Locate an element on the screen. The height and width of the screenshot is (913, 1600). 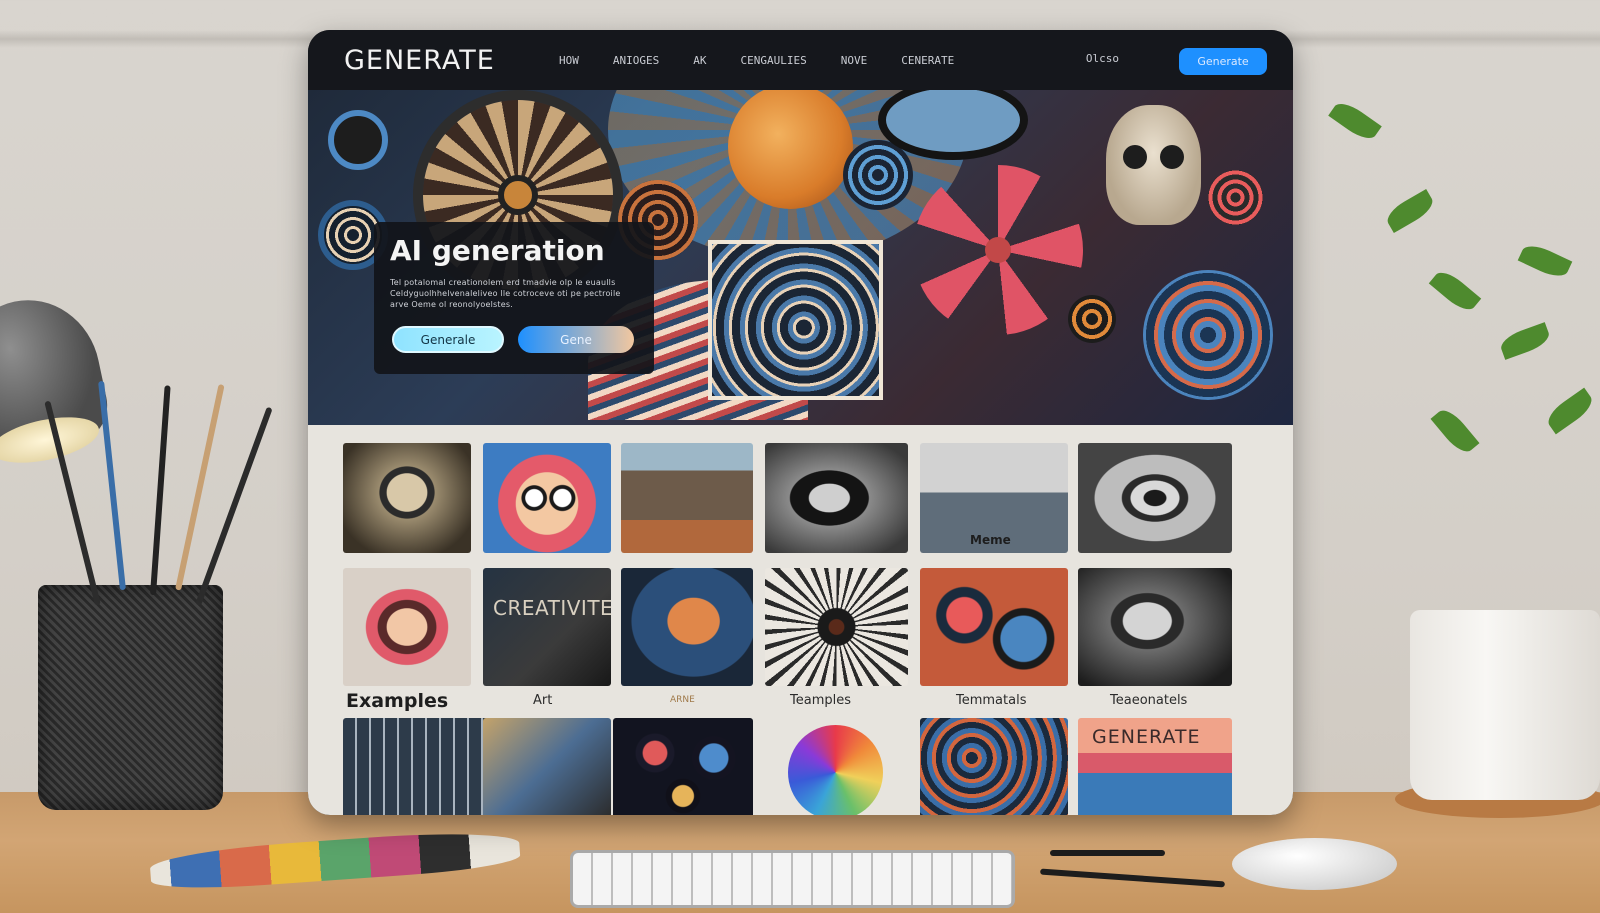
logo: GENERATE is located at coordinates (451, 60).